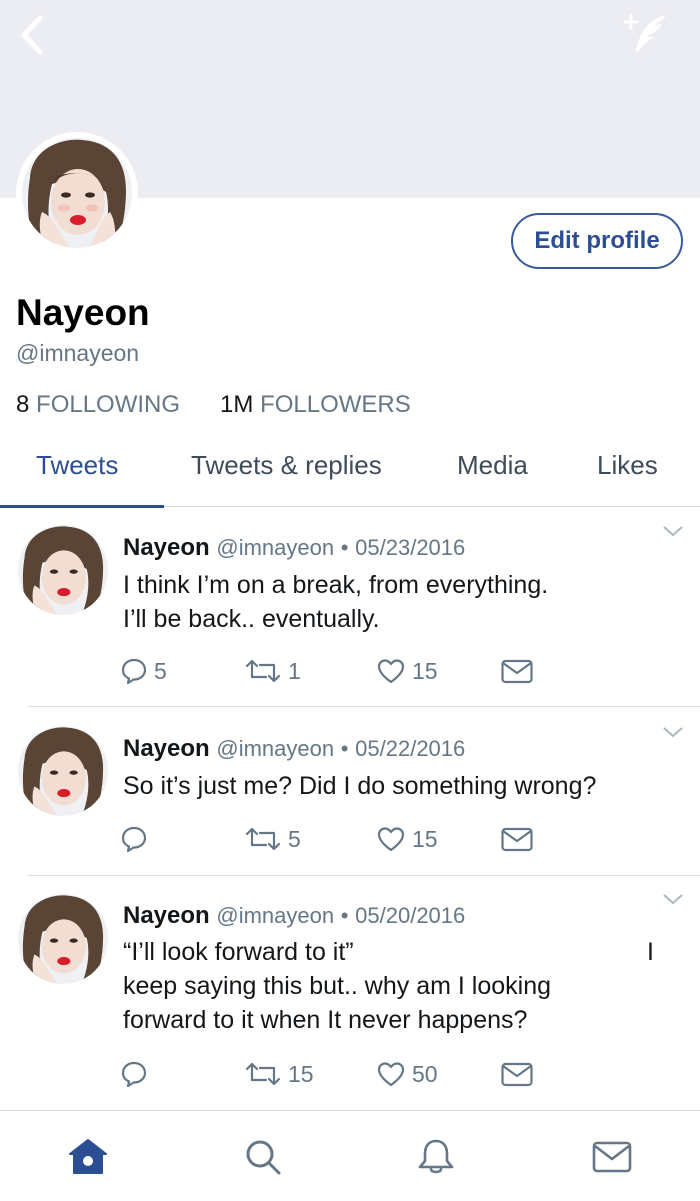  I want to click on tweet-actions: 15 50, so click(400, 1077).